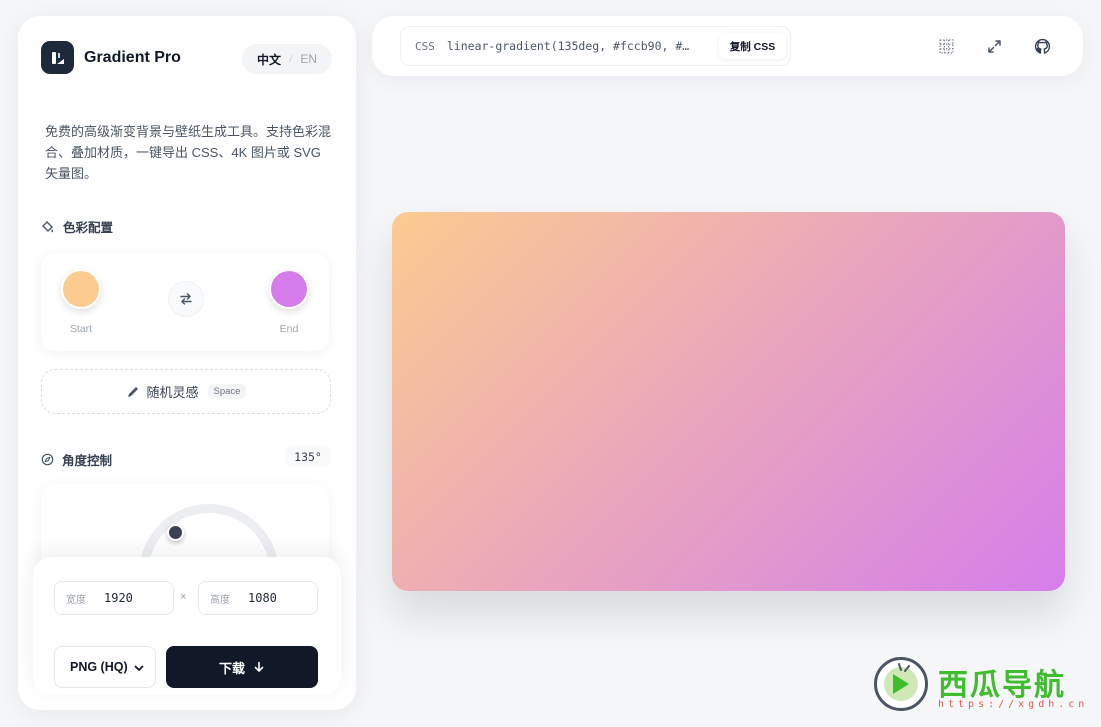 Image resolution: width=1101 pixels, height=727 pixels. I want to click on height-field: 高度 1080, so click(258, 598).